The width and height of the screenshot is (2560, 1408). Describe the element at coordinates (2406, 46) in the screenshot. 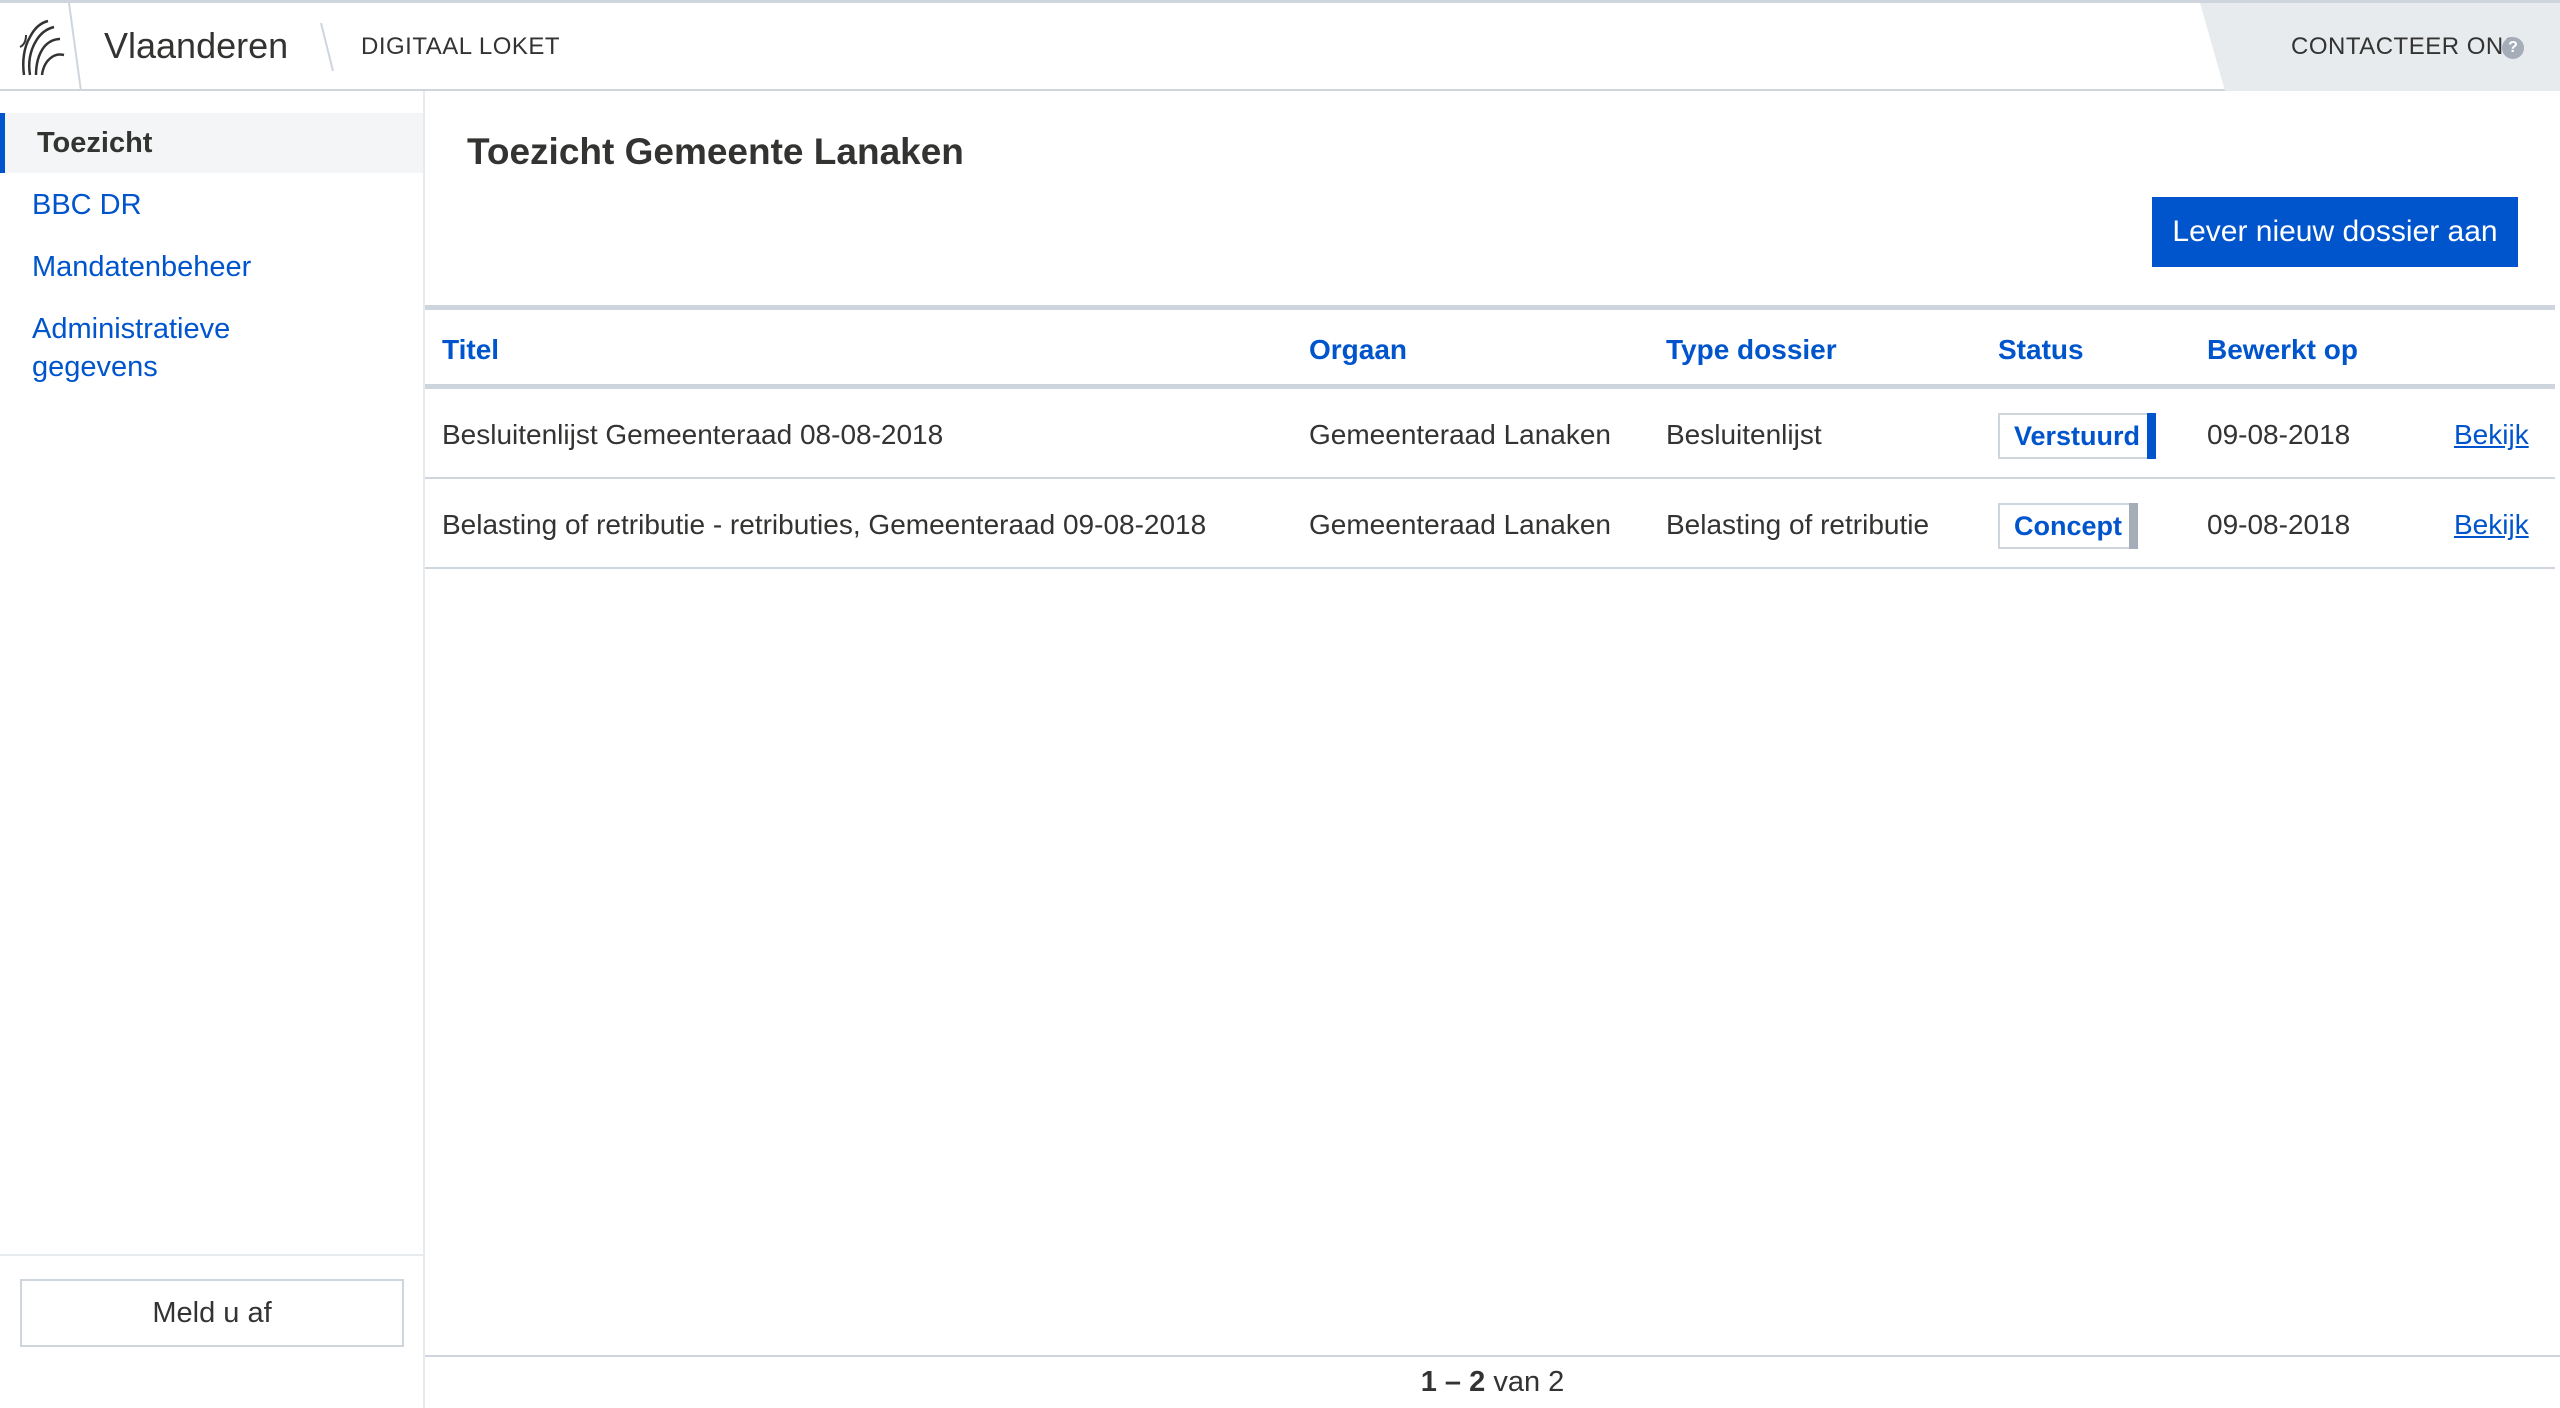

I see `contact-label: CONTACTEER ONS` at that location.